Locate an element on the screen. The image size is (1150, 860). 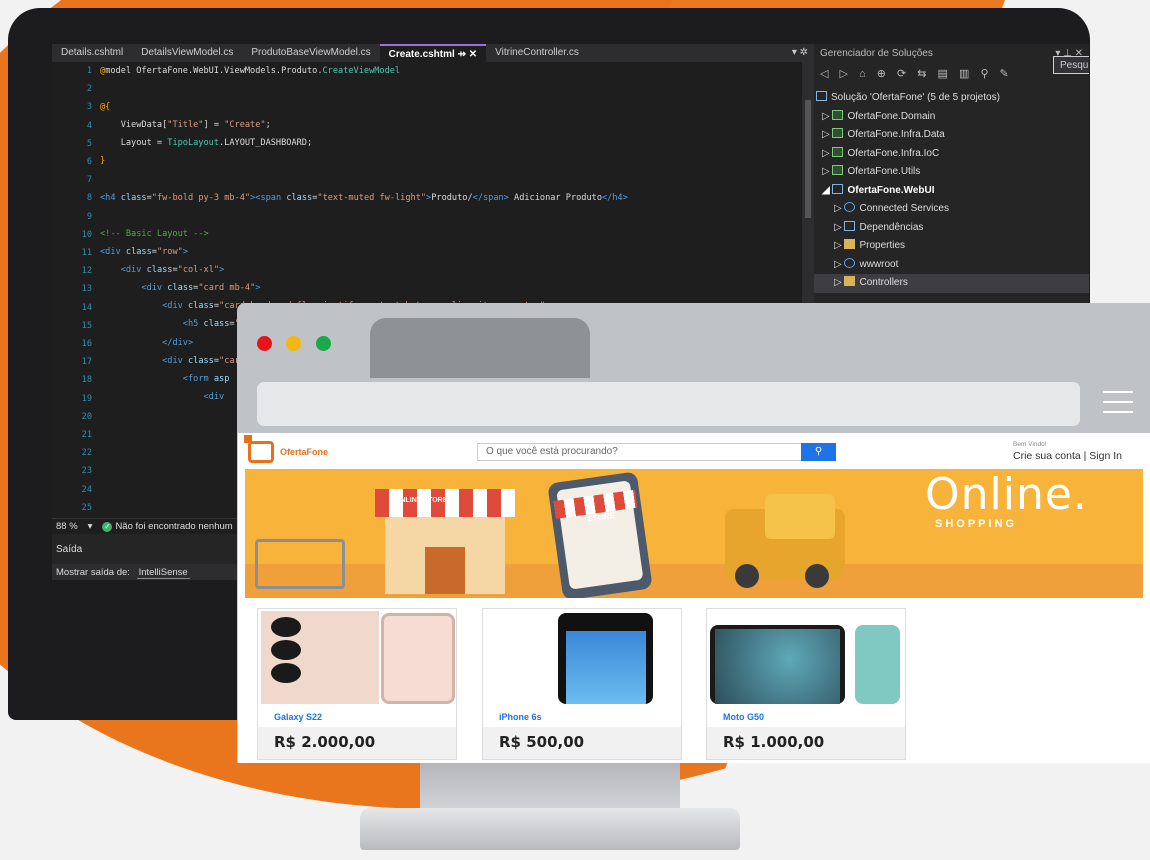
code-line: <div class="row"> is located at coordinates (144, 252).